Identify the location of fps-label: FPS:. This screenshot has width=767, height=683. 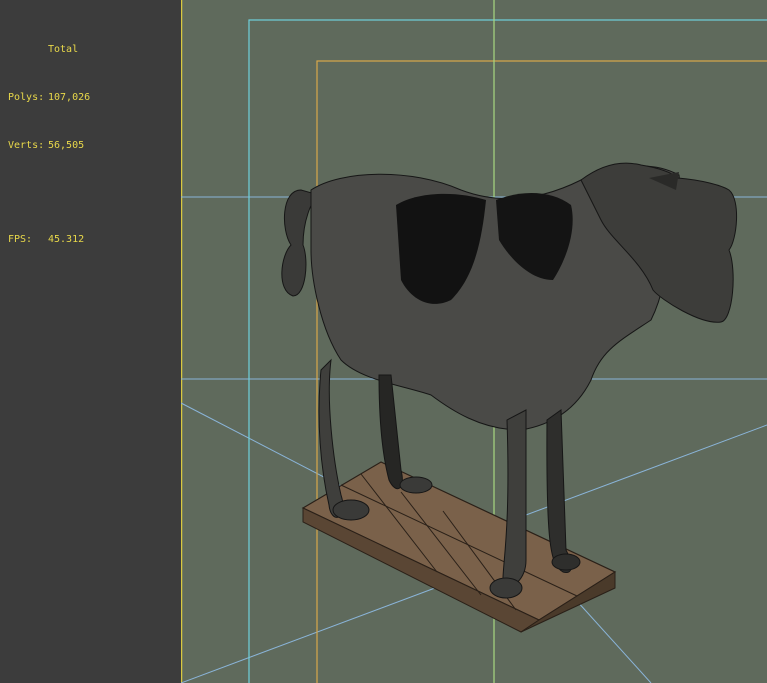
(20, 239).